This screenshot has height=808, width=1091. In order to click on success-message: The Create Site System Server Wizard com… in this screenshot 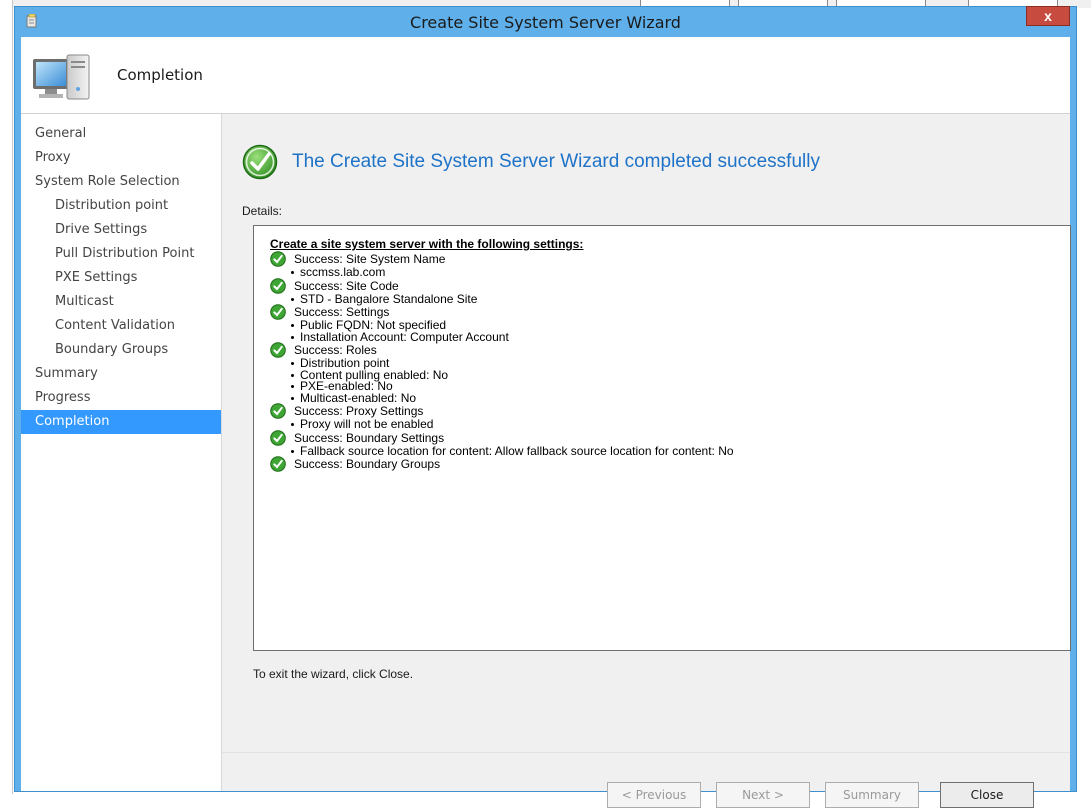, I will do `click(556, 161)`.